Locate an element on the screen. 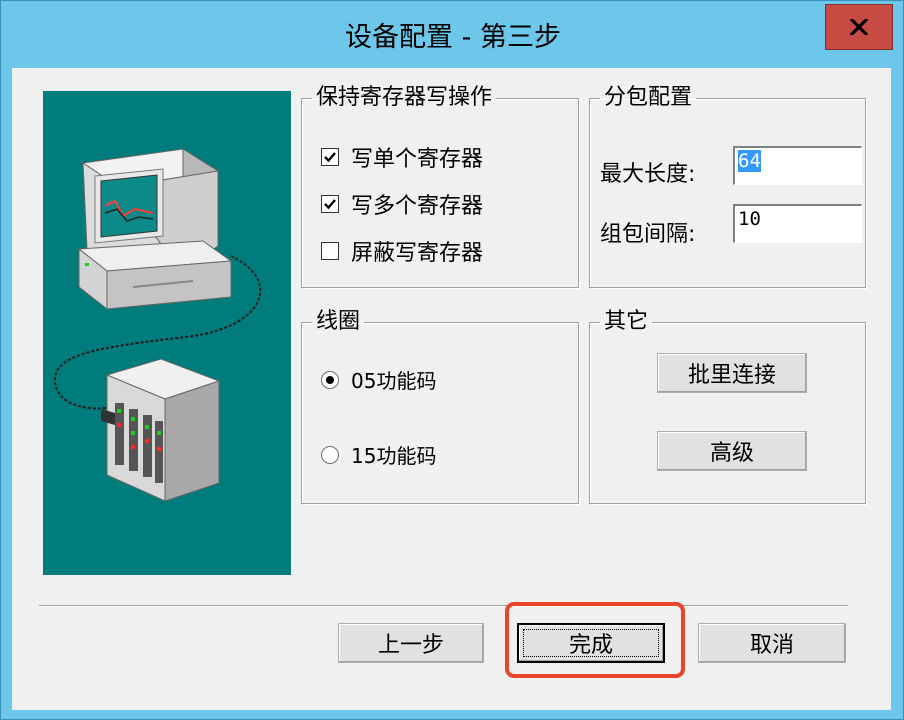 The width and height of the screenshot is (904, 720). radio-selected-dot is located at coordinates (330, 379).